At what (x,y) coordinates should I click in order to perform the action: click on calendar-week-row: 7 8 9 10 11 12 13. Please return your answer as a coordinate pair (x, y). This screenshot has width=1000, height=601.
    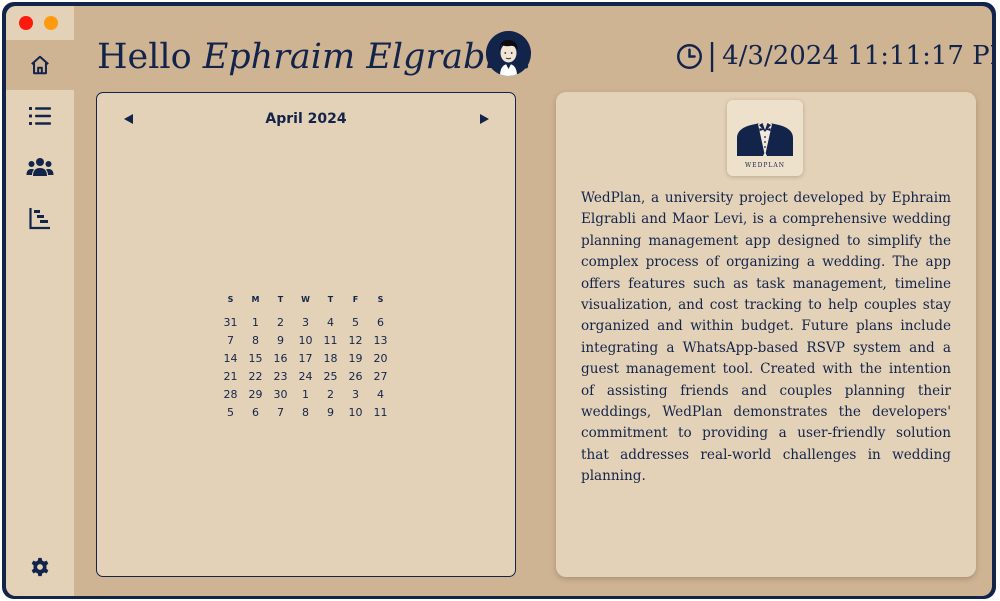
    Looking at the image, I should click on (305, 340).